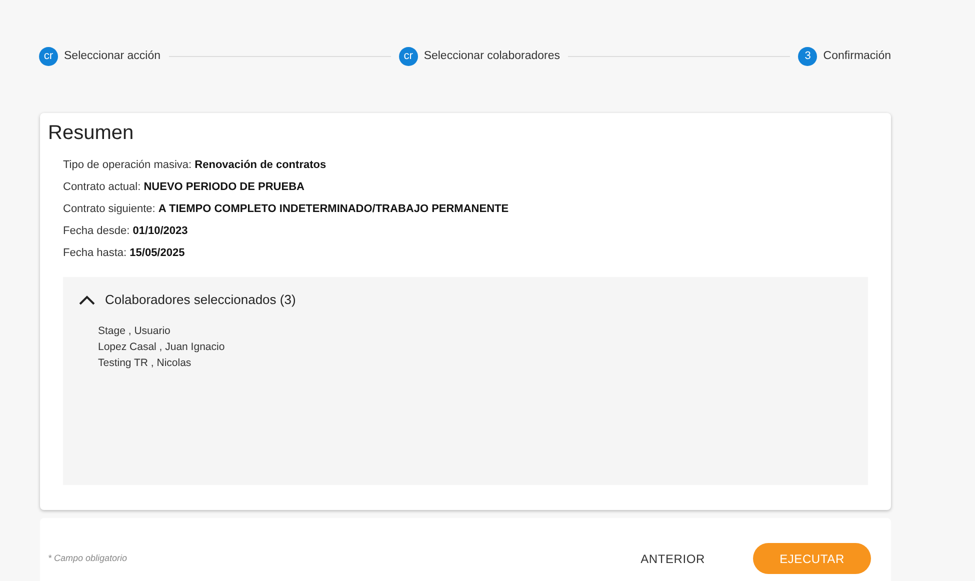 This screenshot has width=975, height=581. Describe the element at coordinates (135, 331) in the screenshot. I see `collaborator-name: Stage , Usuario` at that location.